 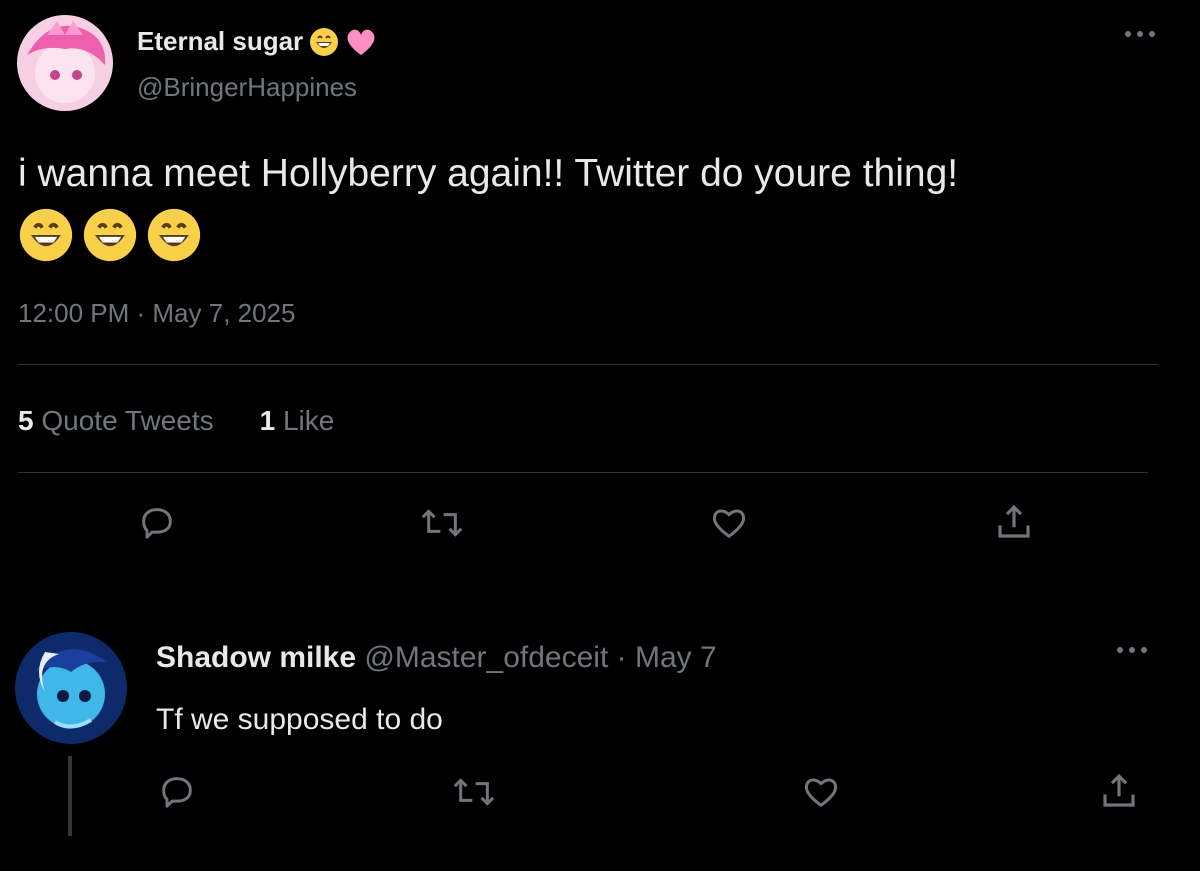 I want to click on reply-more-options-button, so click(x=1132, y=650).